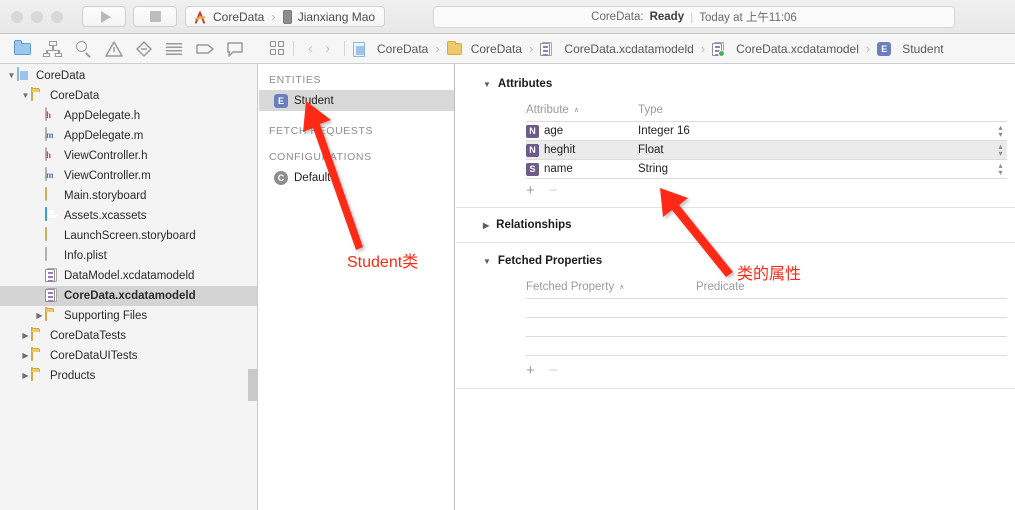 The image size is (1015, 510). Describe the element at coordinates (735, 255) in the screenshot. I see `fetched-properties-section-header: ▼ Fetched Properties` at that location.